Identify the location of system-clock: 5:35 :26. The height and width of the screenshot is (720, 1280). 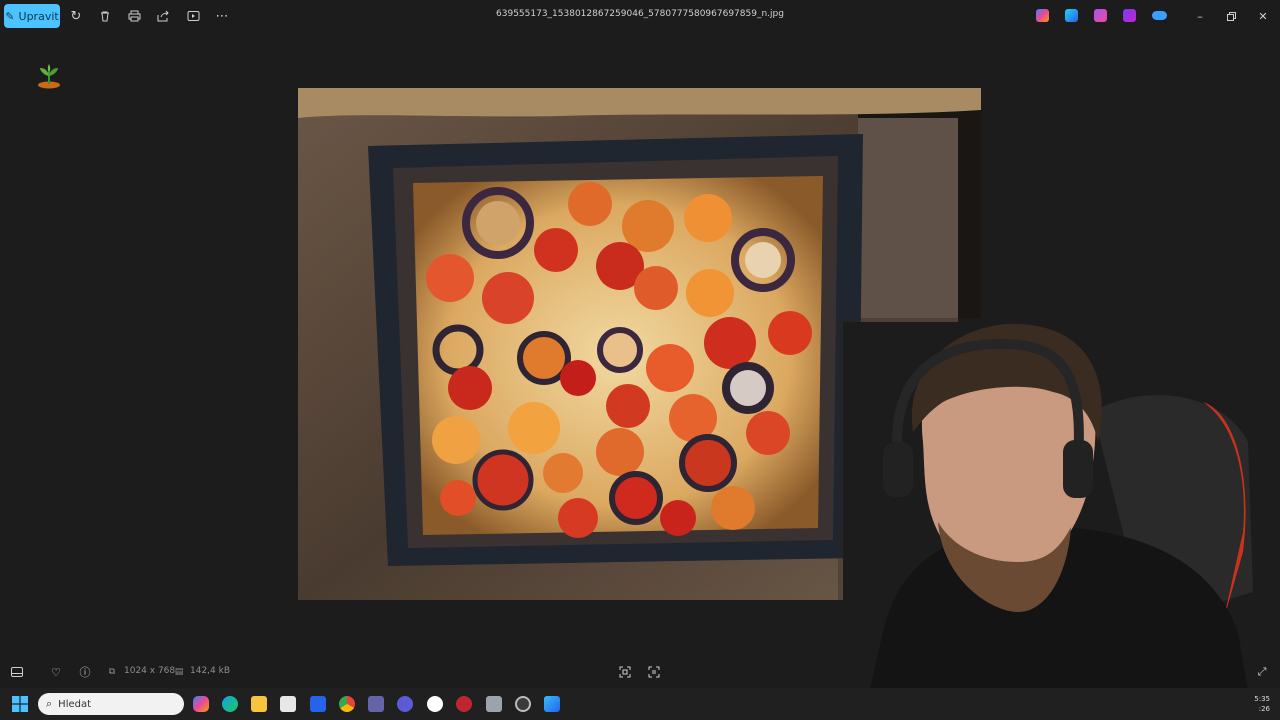
(1262, 704).